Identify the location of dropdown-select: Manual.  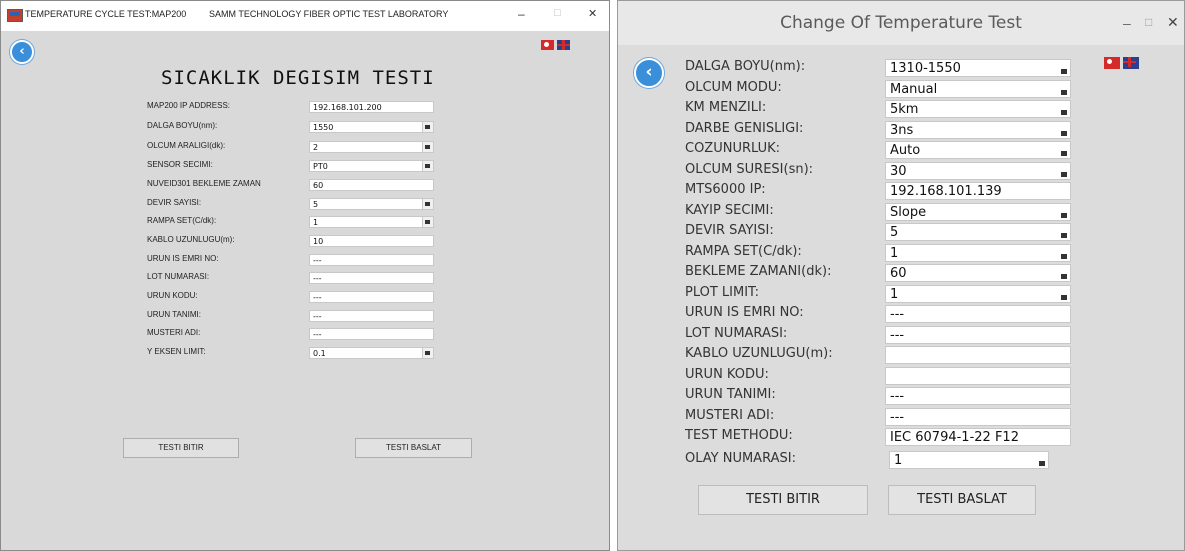
(978, 89).